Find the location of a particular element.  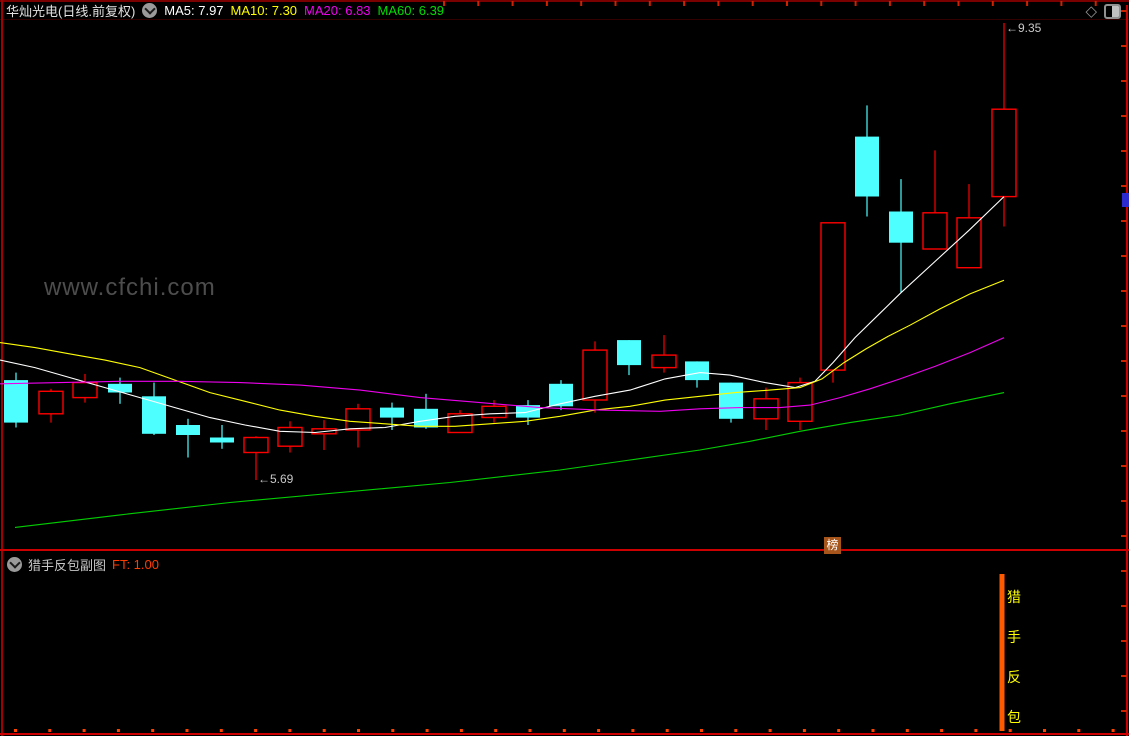

ma60-value: MA60: 6.39 is located at coordinates (411, 10).